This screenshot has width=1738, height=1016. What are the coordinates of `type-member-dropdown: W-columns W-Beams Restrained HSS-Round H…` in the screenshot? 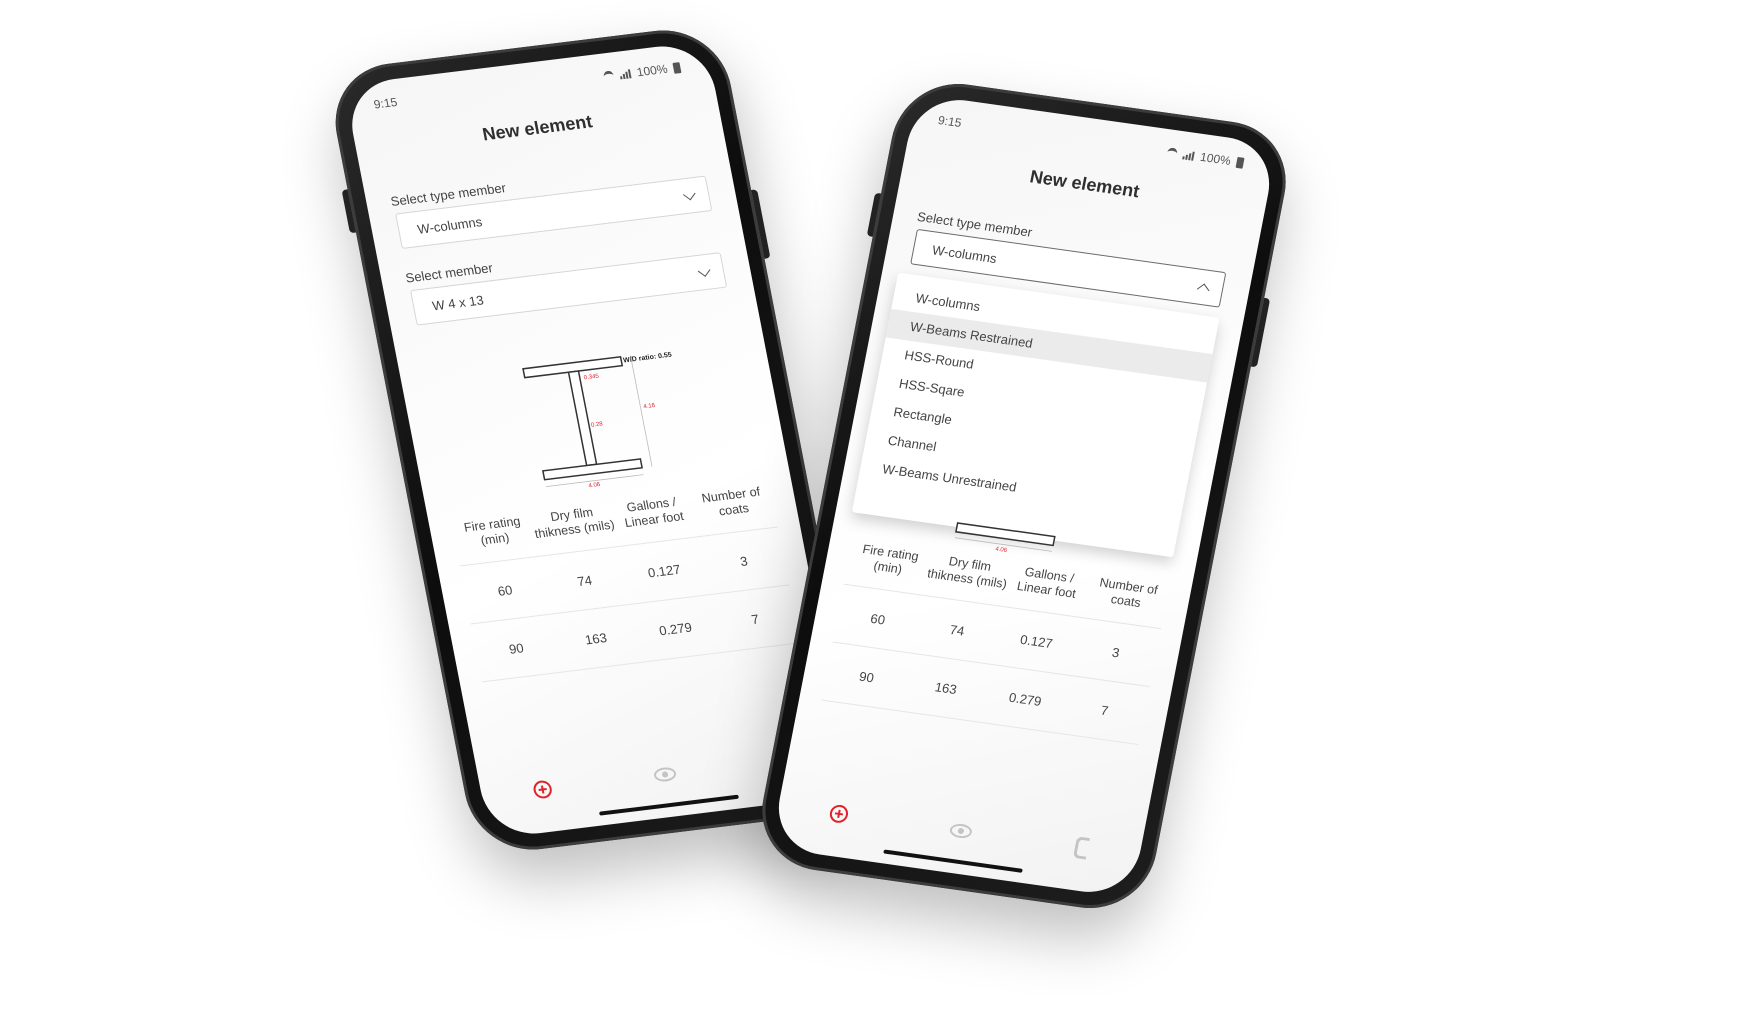 It's located at (1035, 415).